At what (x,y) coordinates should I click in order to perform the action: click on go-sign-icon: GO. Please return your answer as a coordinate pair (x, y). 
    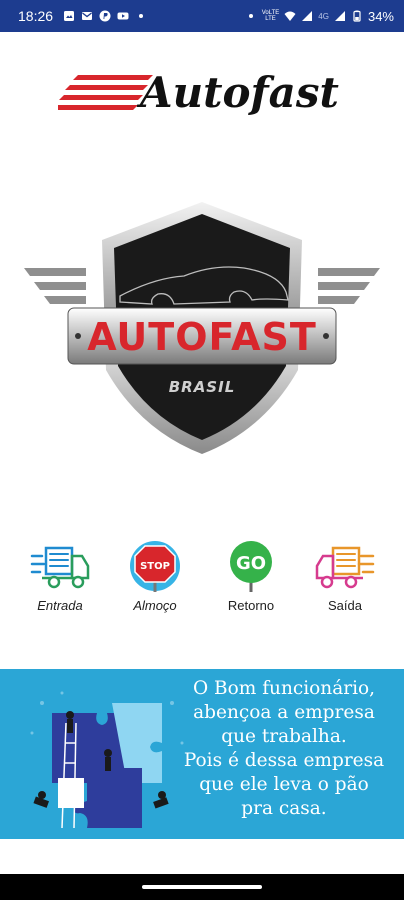
    Looking at the image, I should click on (251, 566).